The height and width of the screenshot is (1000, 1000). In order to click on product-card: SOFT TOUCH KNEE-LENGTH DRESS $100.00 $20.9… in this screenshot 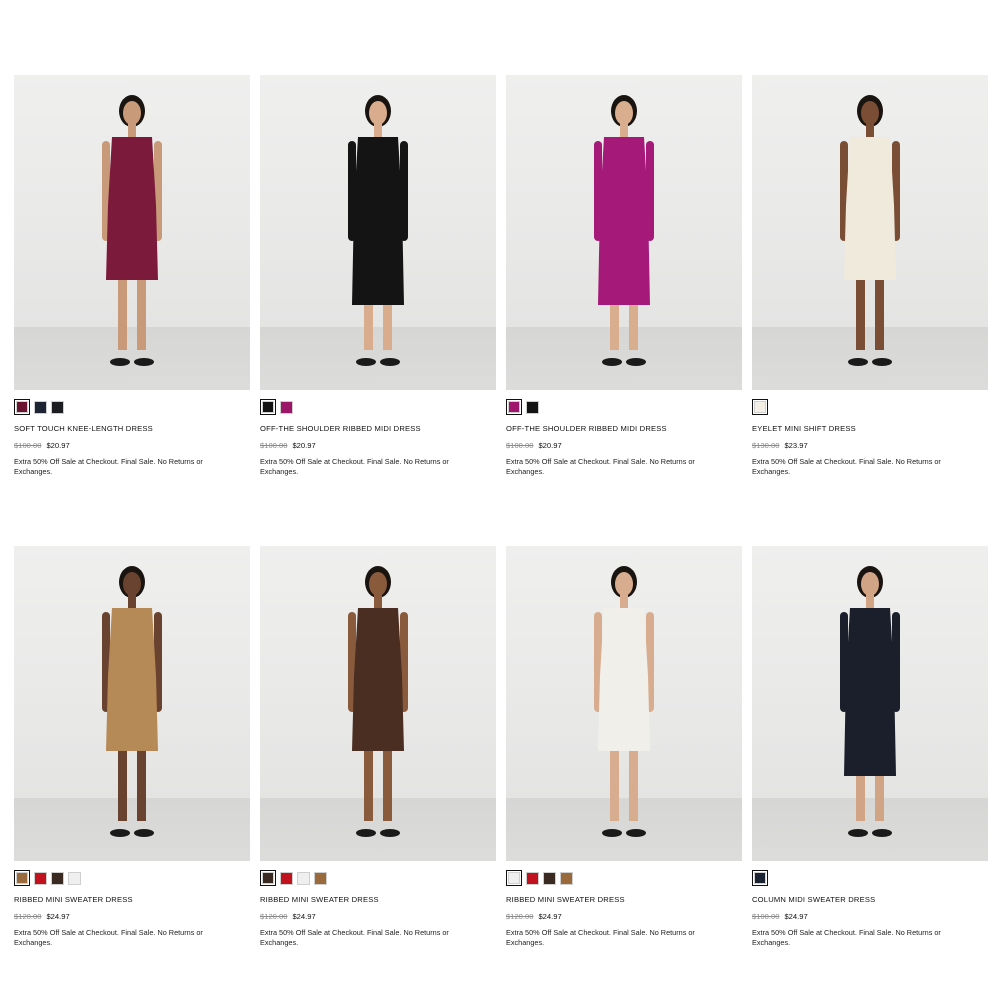, I will do `click(132, 276)`.